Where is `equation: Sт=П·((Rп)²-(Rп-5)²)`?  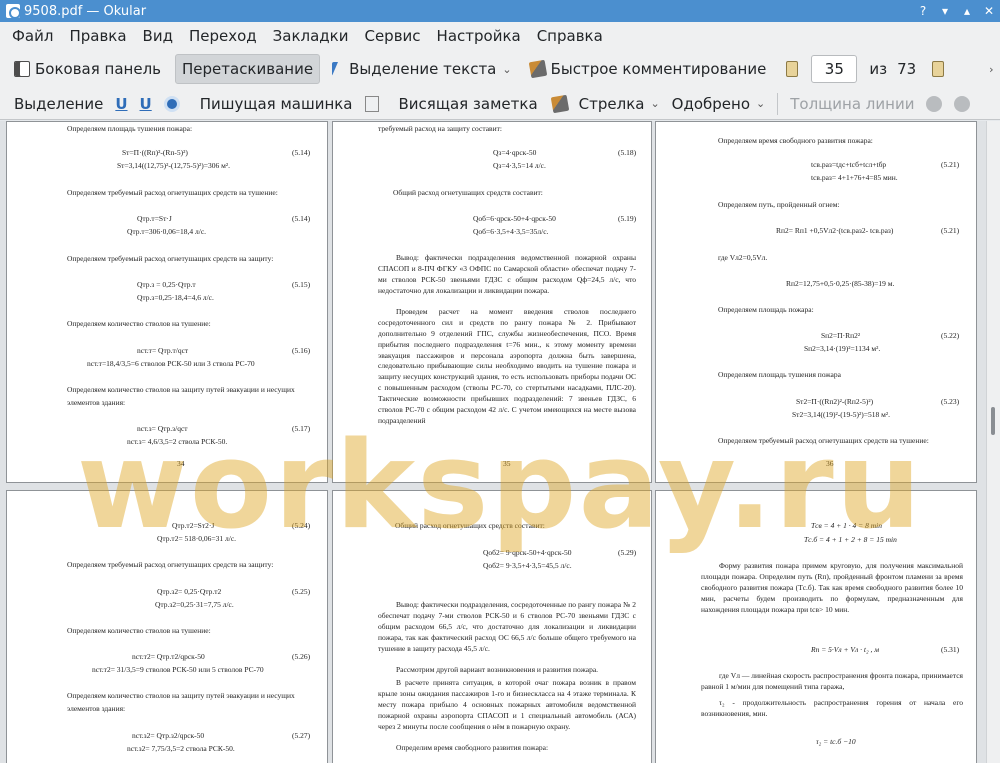 equation: Sт=П·((Rп)²-(Rп-5)²) is located at coordinates (155, 152).